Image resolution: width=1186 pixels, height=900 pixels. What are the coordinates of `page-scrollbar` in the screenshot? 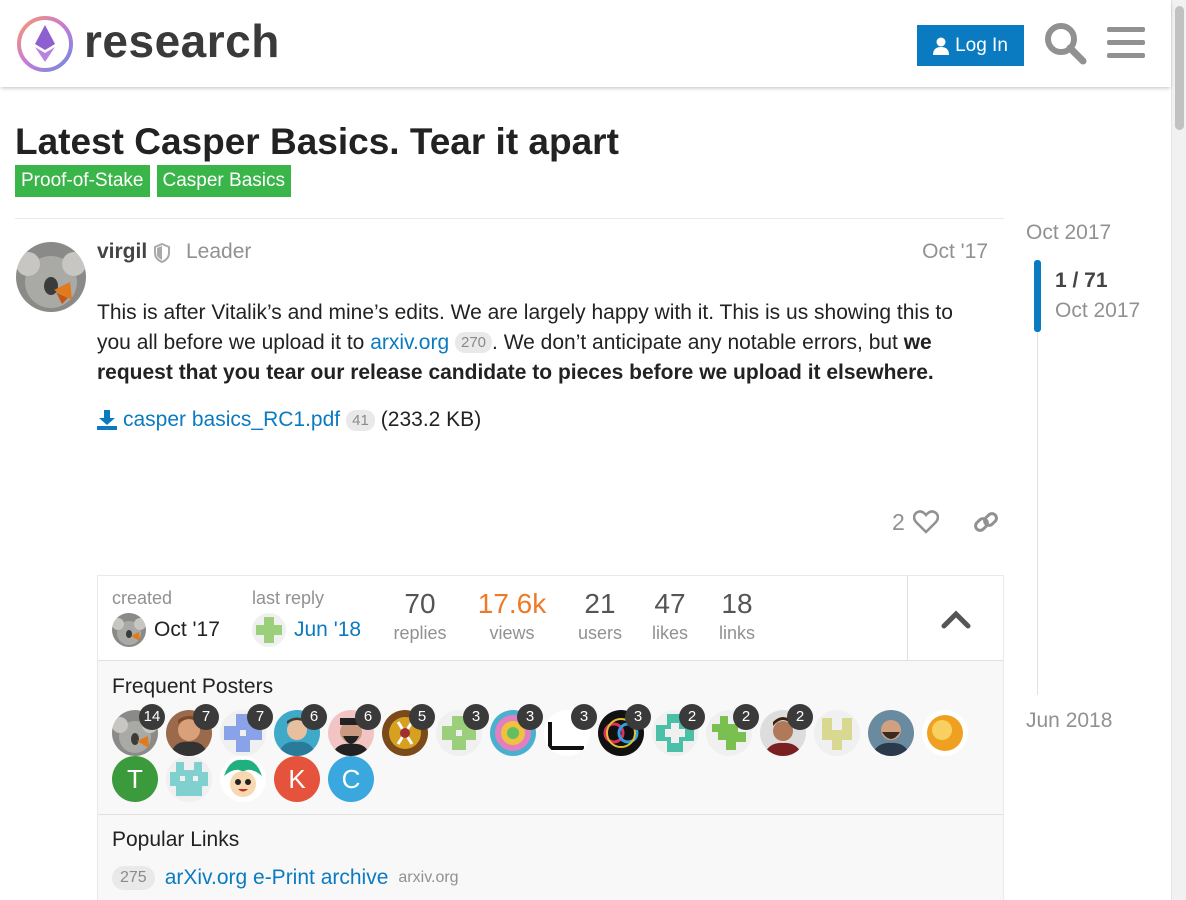 It's located at (1178, 450).